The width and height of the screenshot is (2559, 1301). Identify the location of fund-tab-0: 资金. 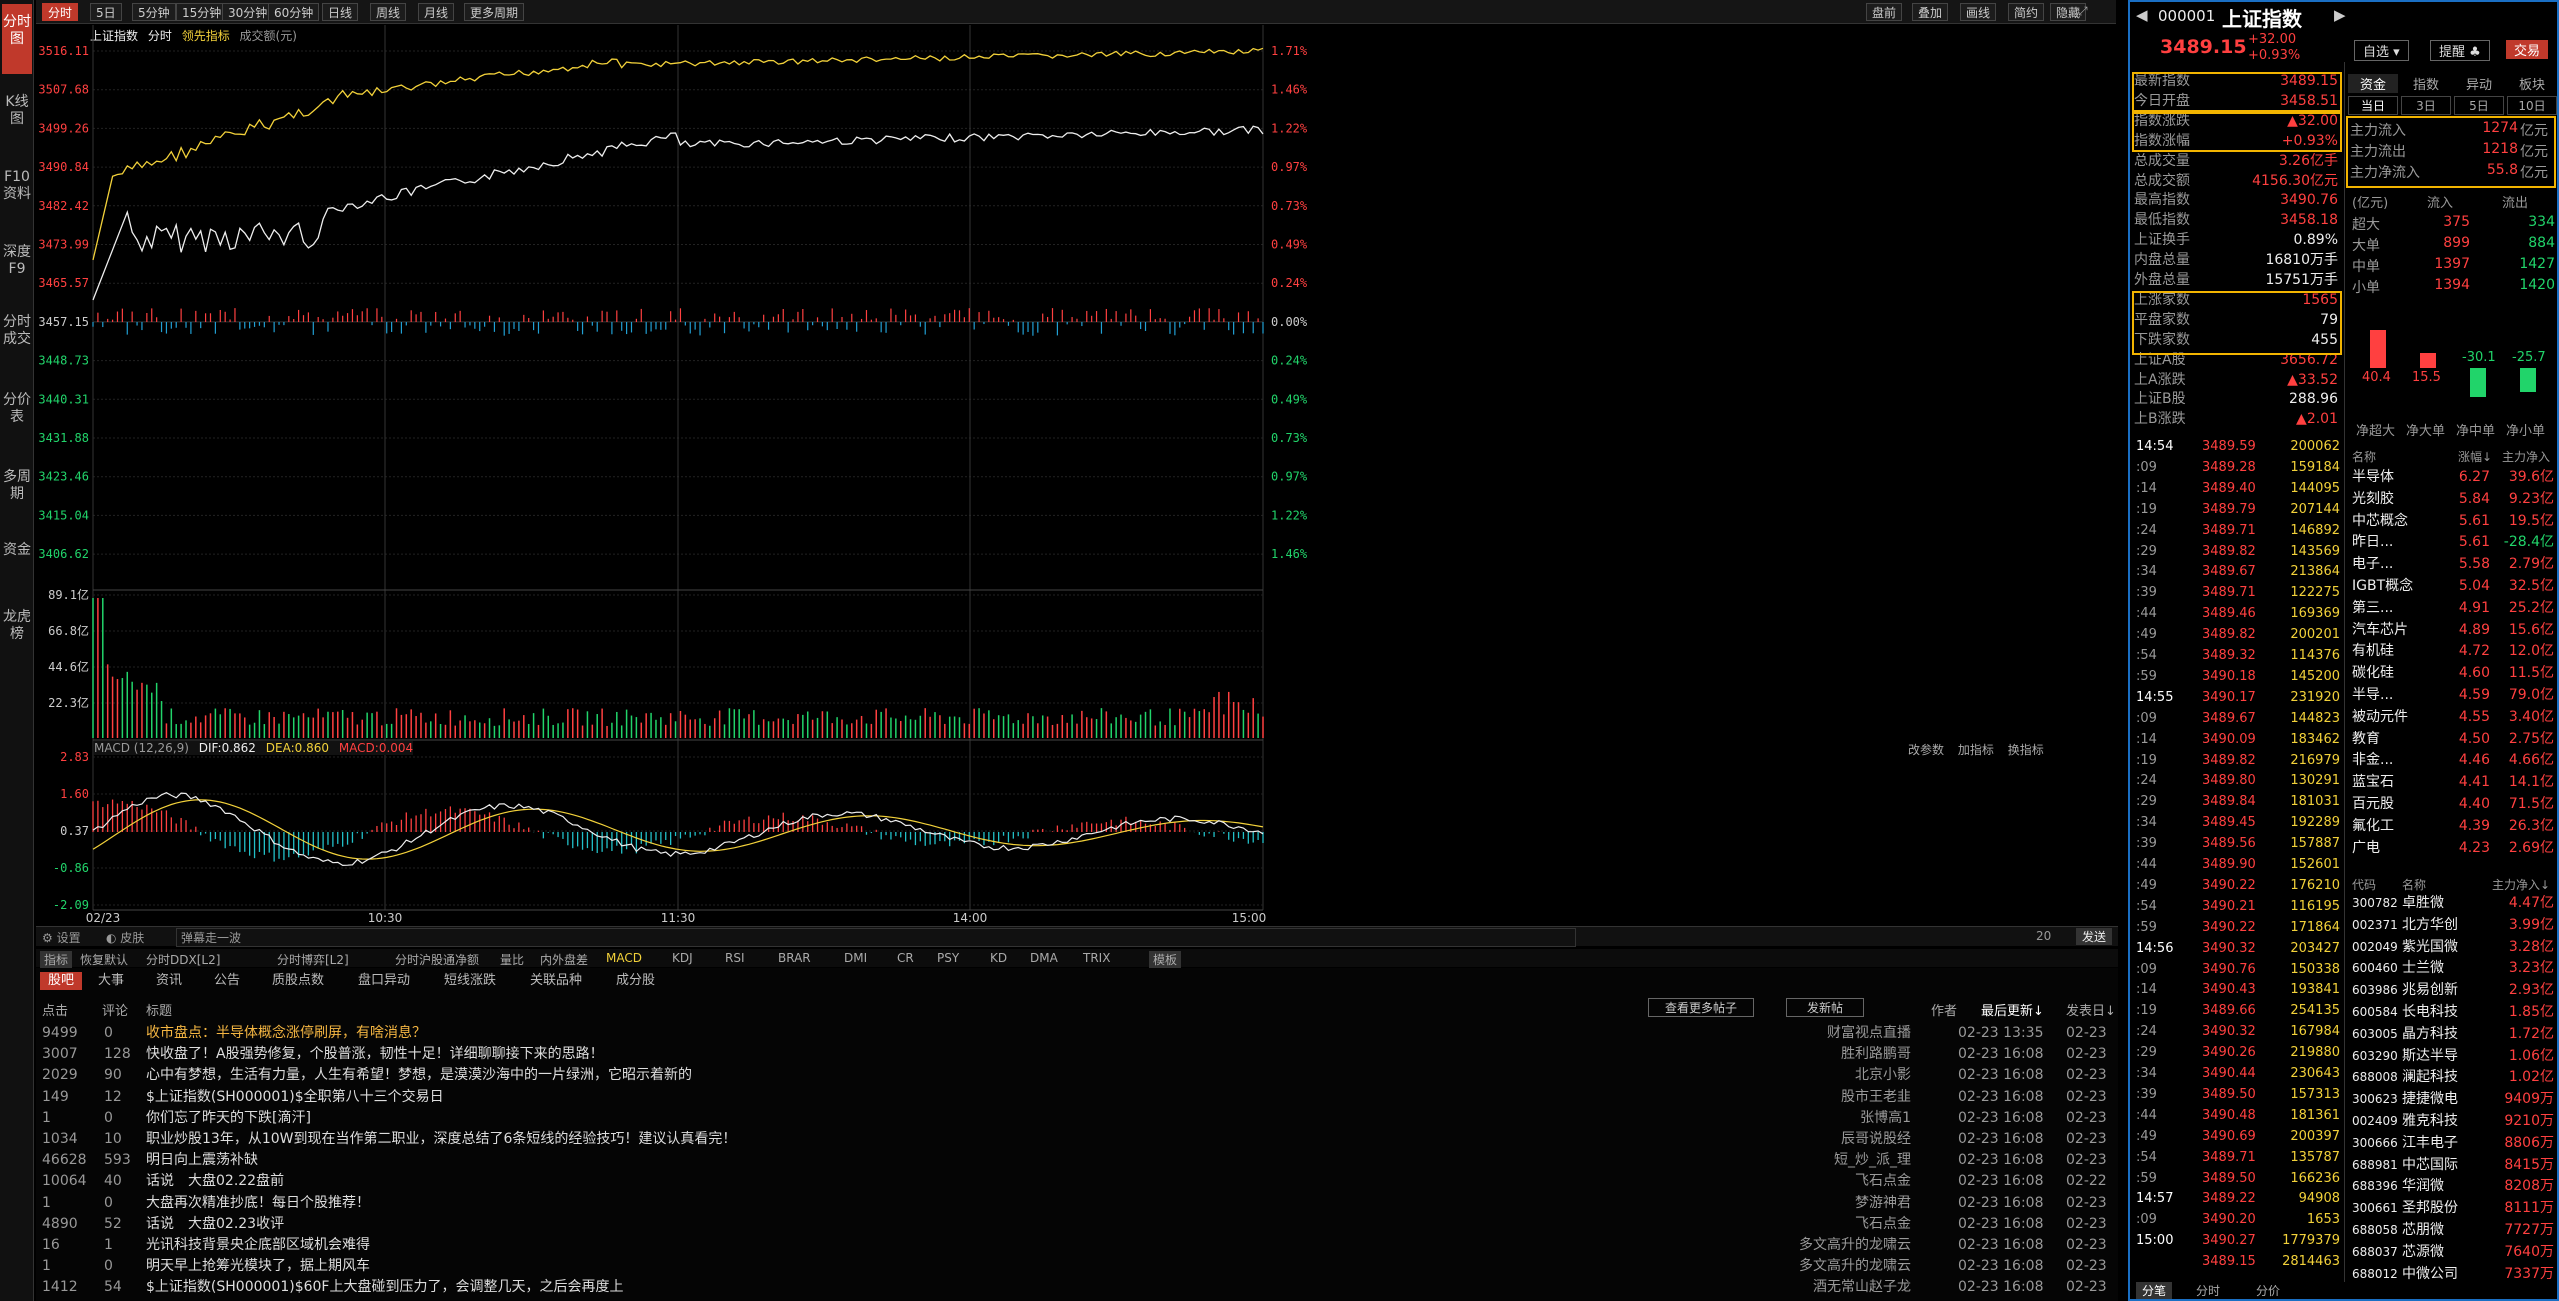
(2373, 83).